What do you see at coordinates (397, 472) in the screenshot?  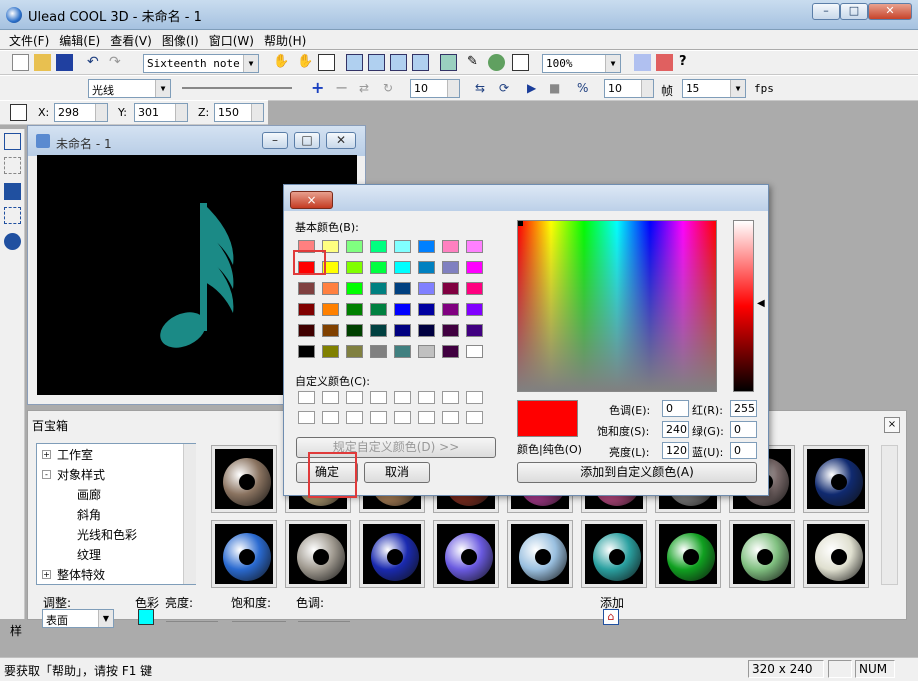 I see `cancel-button: 取消` at bounding box center [397, 472].